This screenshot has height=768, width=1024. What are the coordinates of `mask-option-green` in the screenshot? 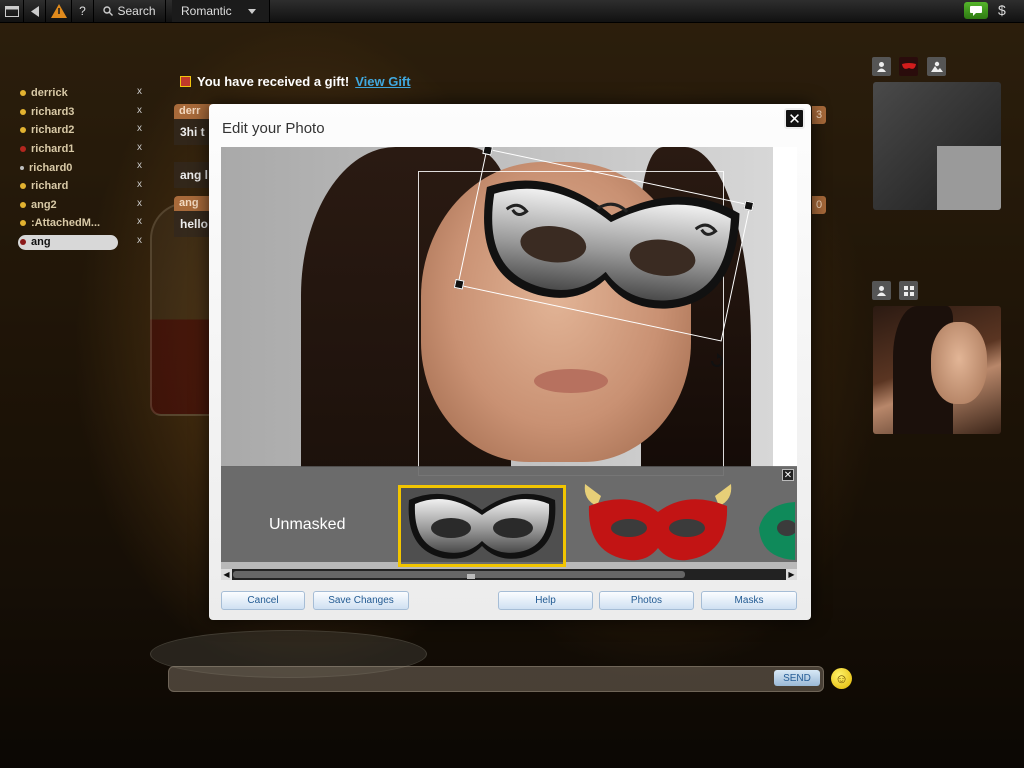 It's located at (776, 528).